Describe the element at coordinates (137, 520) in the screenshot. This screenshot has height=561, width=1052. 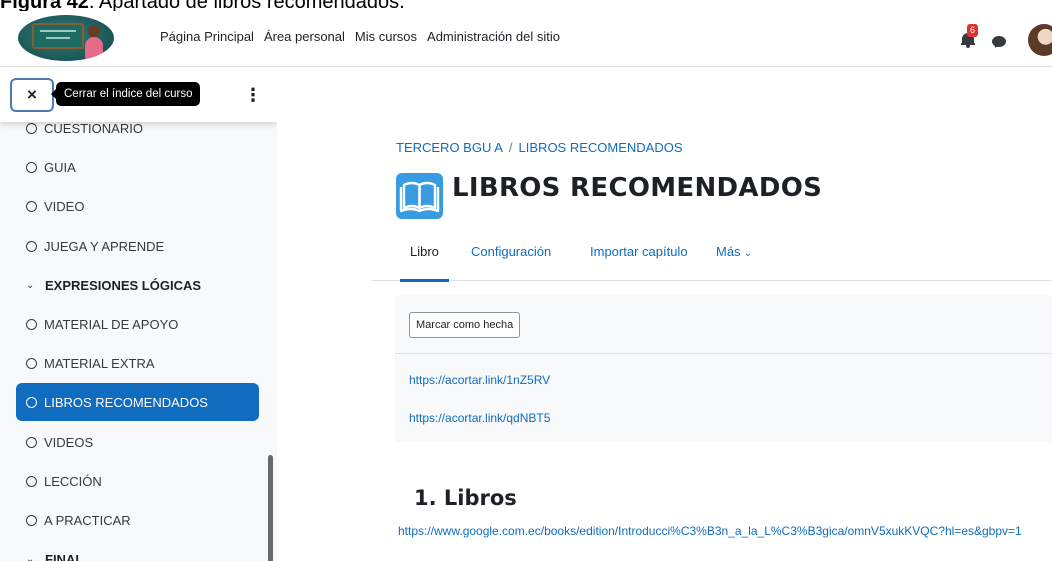
I see `course-activity-item: A PRACTICAR` at that location.